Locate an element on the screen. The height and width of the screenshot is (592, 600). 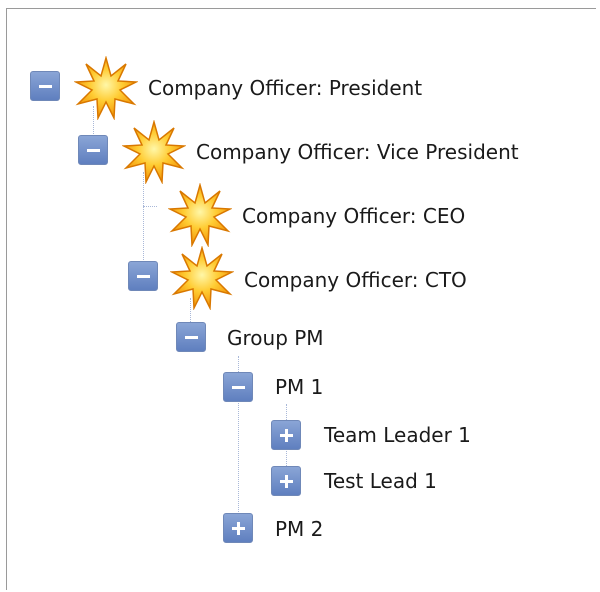
tree-node-label-cto: Company Officer: CTO is located at coordinates (355, 280).